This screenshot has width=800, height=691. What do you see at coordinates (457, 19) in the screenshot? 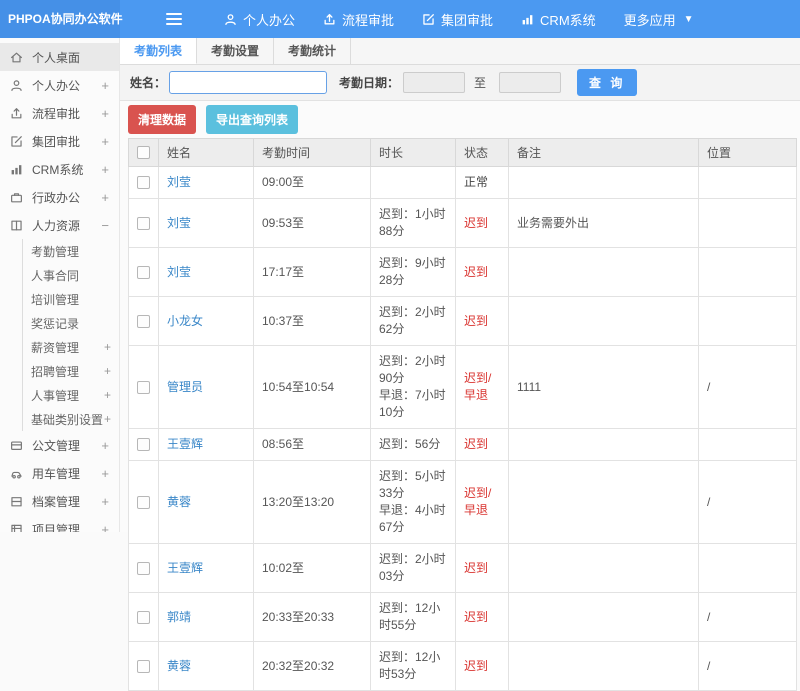
I see `topnav-item: 集团审批` at bounding box center [457, 19].